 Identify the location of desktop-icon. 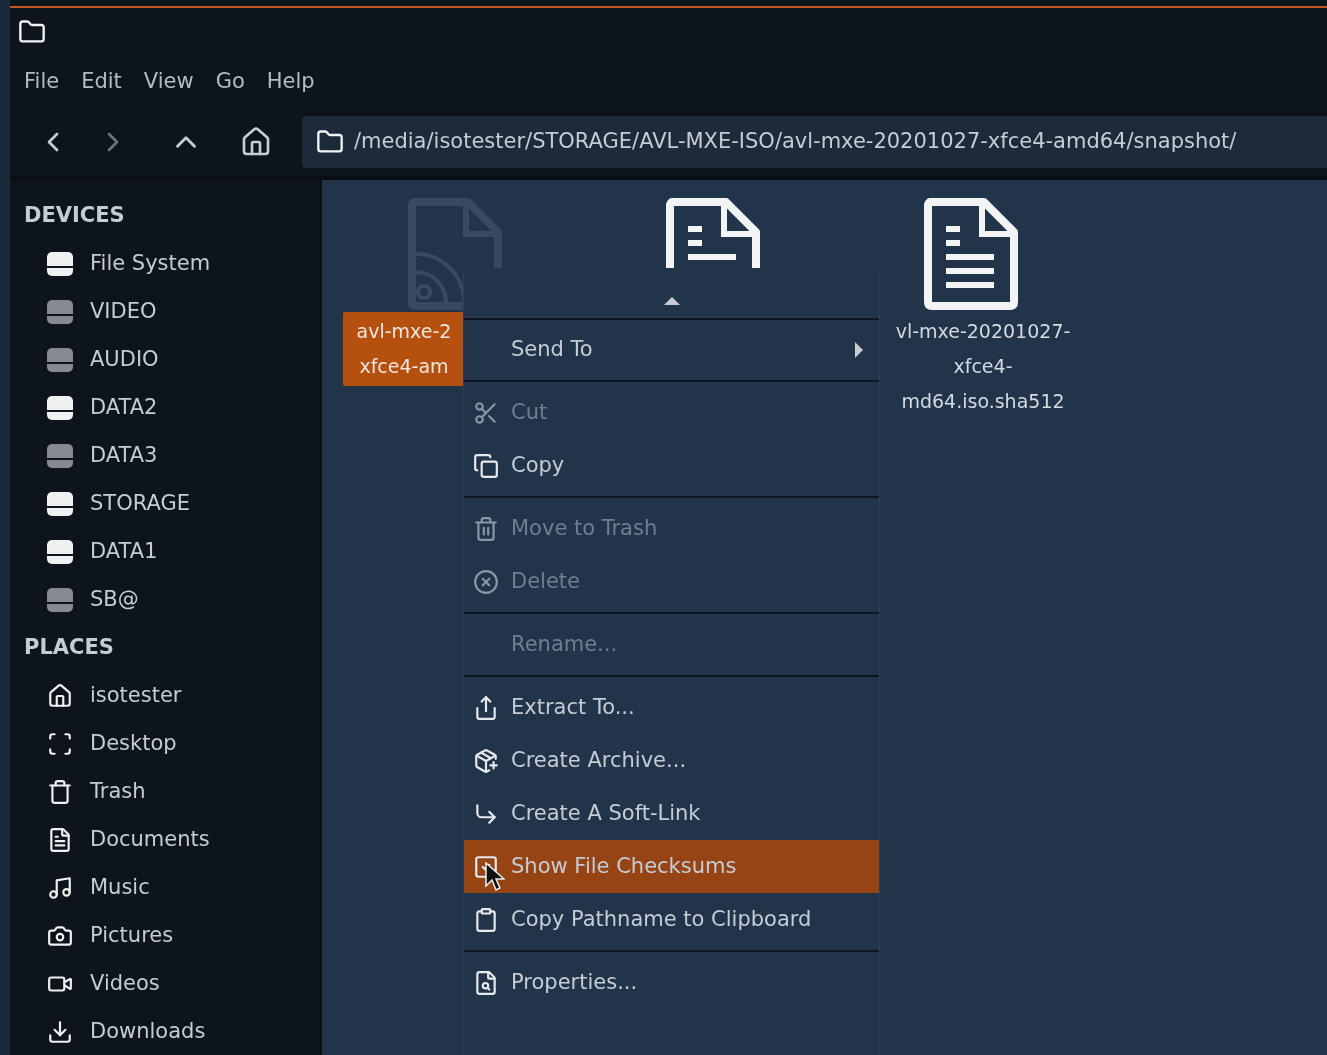
(60, 744).